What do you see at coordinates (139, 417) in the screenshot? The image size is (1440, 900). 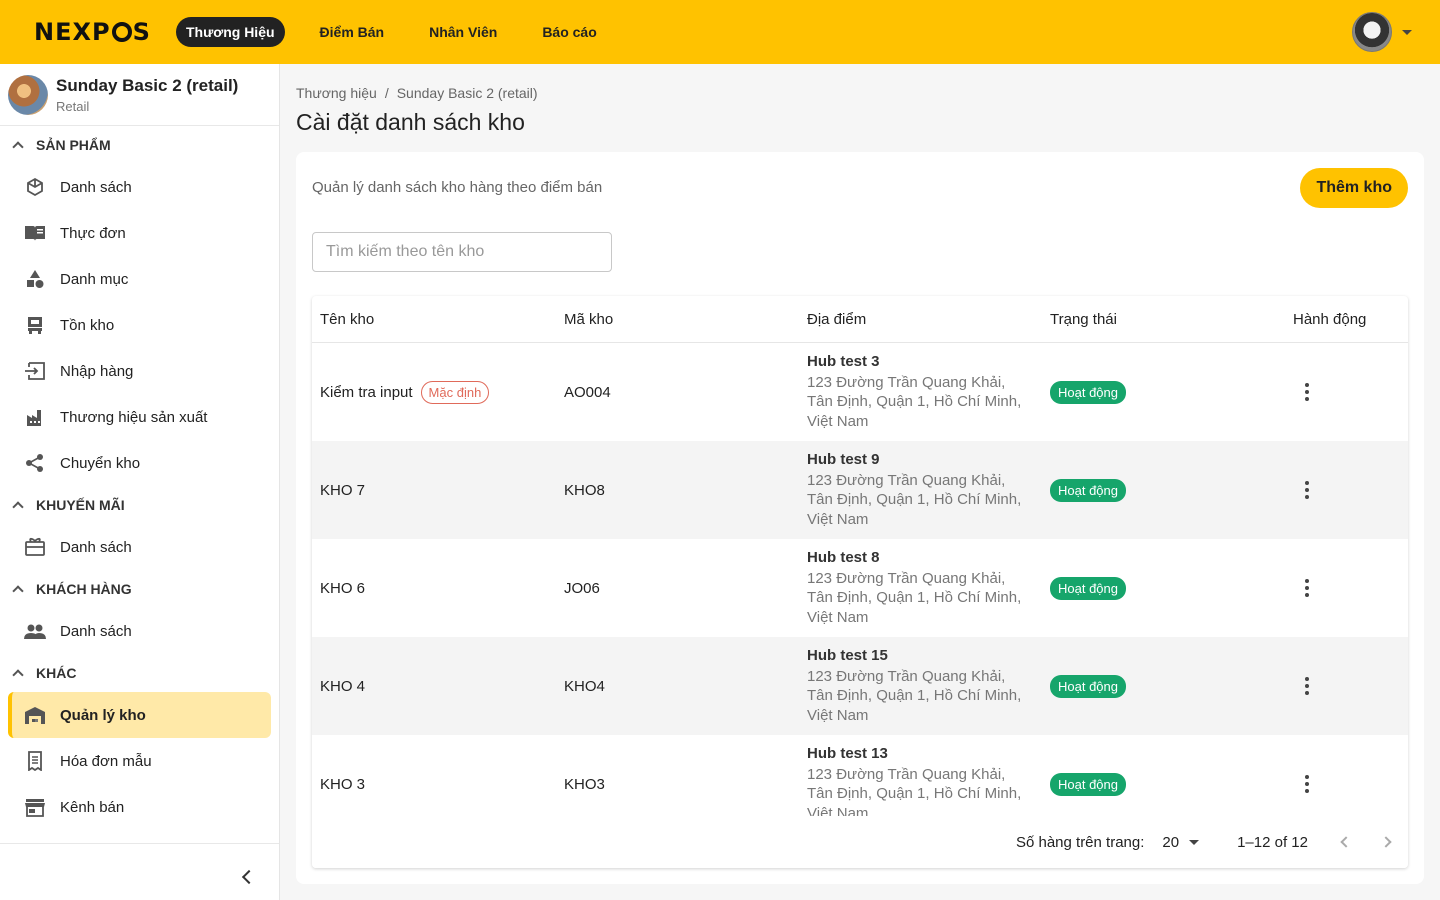 I see `sidebar-item-thuong-hieu-san-xuat: Thương hiệu sản xuất` at bounding box center [139, 417].